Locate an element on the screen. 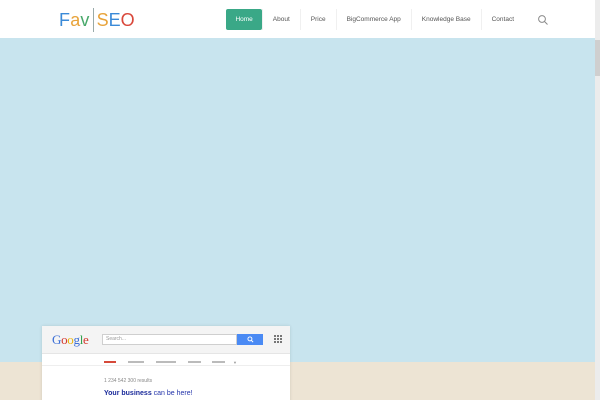 This screenshot has width=600, height=400. nav-contact: Contact is located at coordinates (502, 19).